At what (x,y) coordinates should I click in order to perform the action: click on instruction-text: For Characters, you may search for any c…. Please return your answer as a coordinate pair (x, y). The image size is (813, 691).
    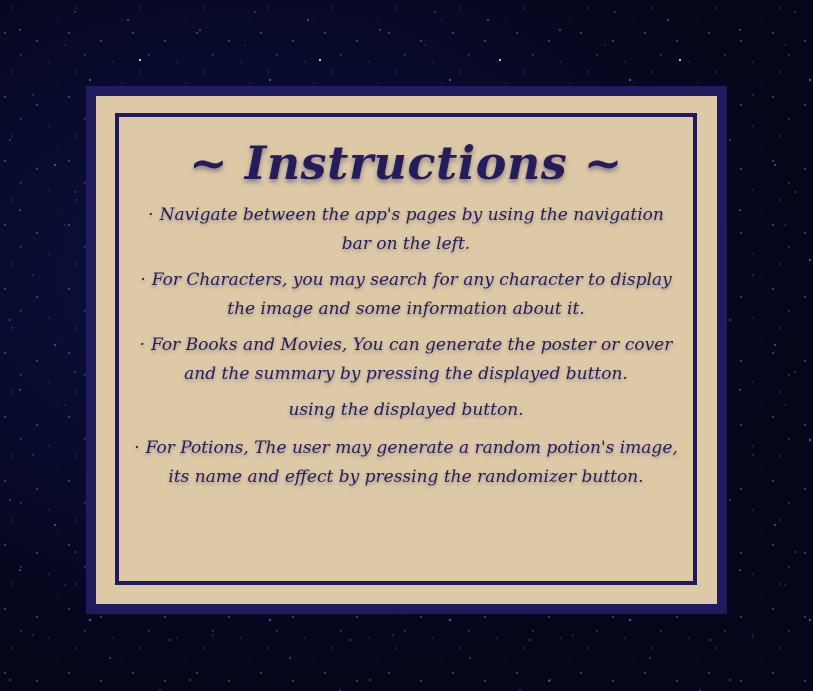
    Looking at the image, I should click on (411, 294).